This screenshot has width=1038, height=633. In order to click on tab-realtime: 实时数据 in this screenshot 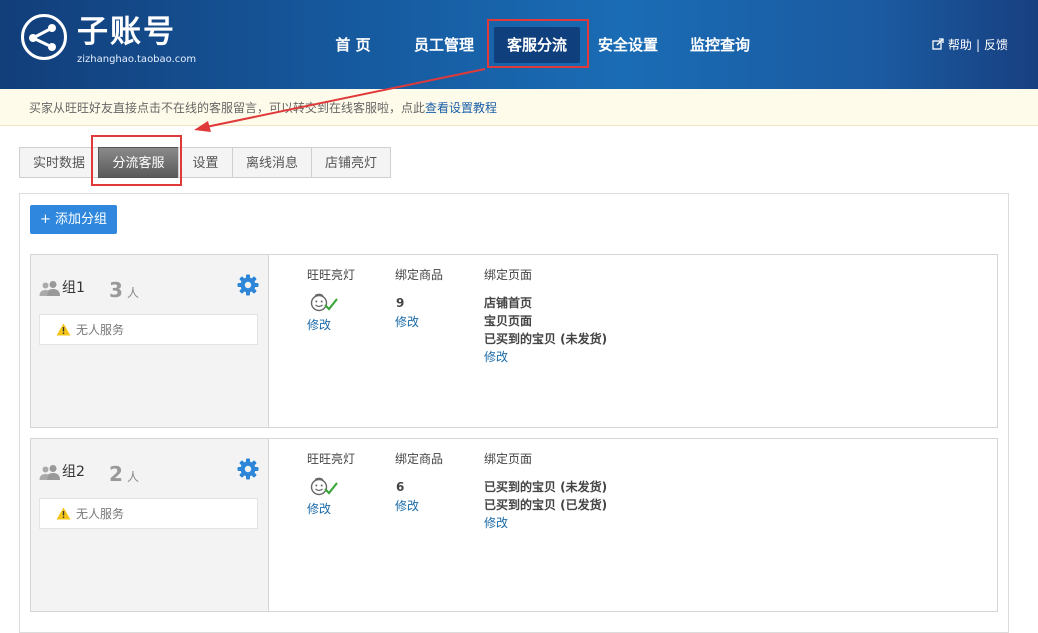, I will do `click(59, 162)`.